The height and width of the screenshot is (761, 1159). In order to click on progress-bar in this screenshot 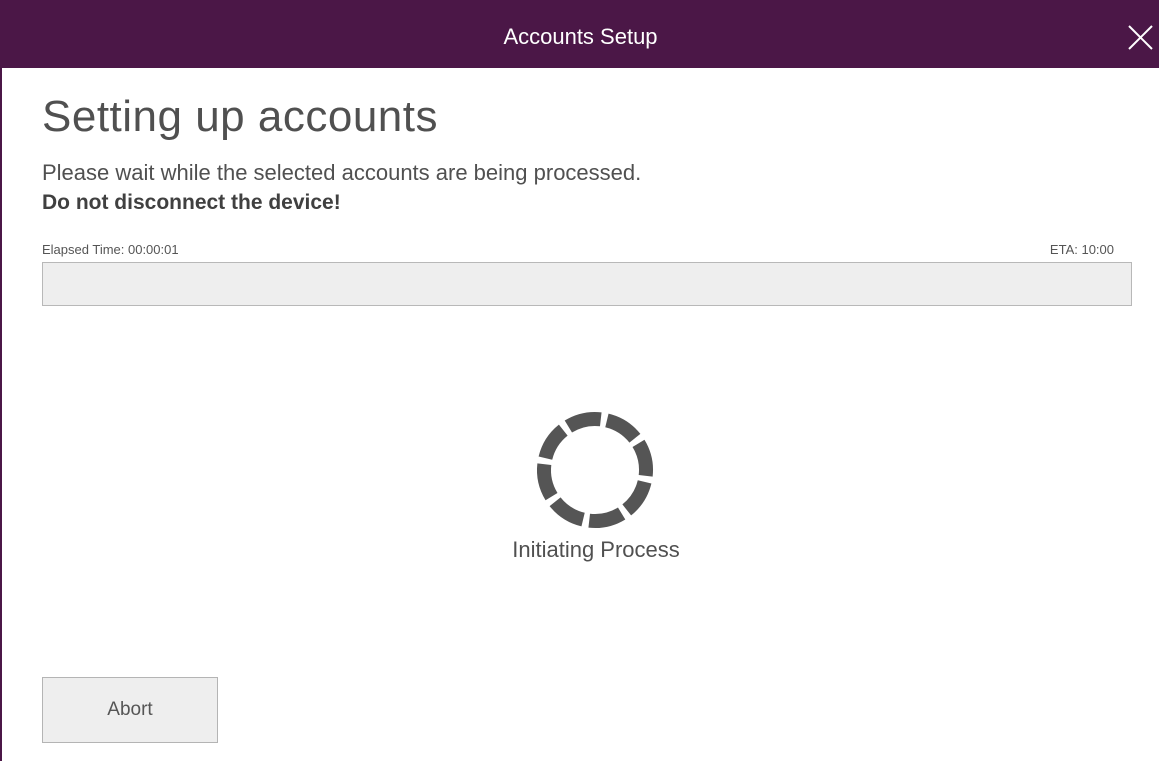, I will do `click(587, 284)`.